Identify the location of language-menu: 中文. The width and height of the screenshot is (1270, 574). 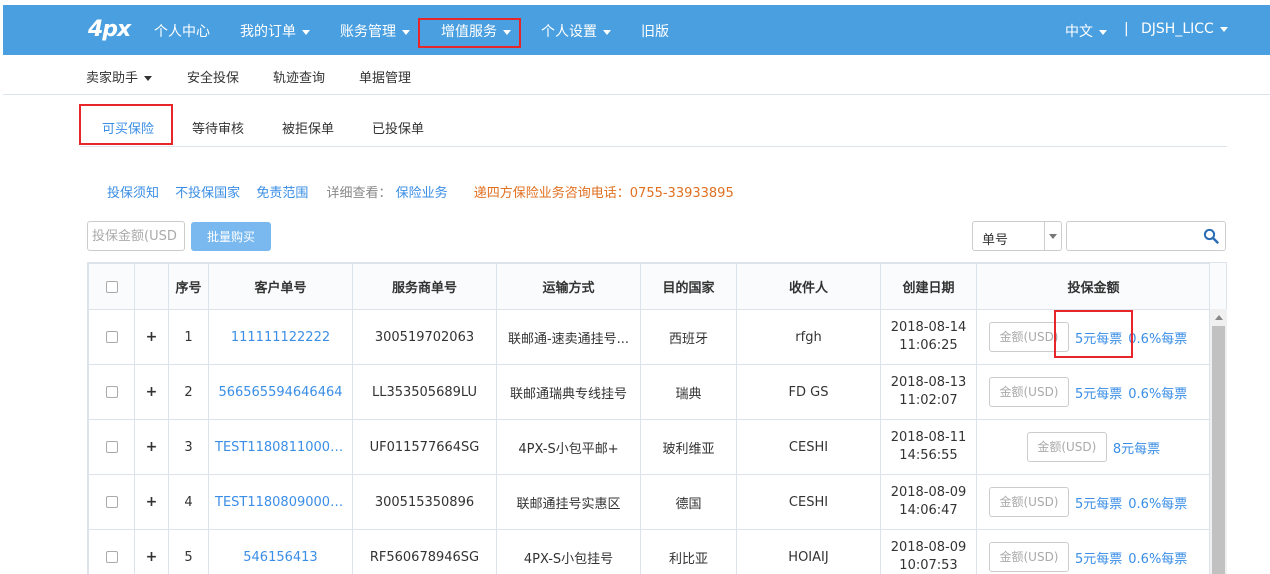
(1086, 31).